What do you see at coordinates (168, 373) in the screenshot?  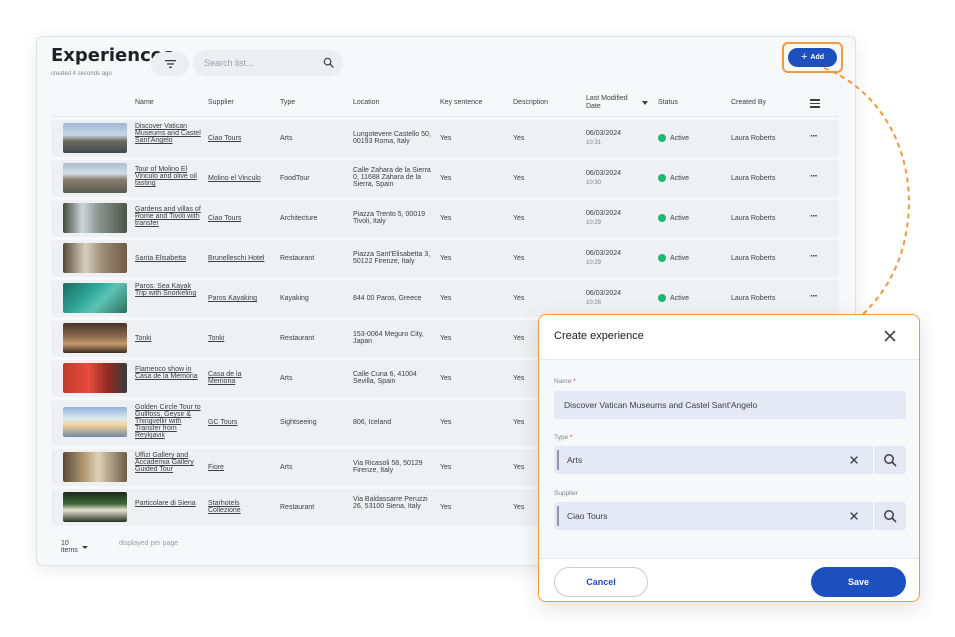 I see `row-name-link: Flamenco show in Casa de la Memoria` at bounding box center [168, 373].